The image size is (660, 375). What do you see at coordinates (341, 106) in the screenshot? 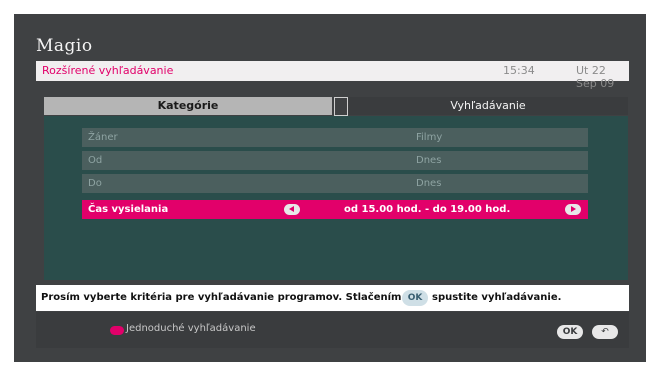
I see `tab-divider` at bounding box center [341, 106].